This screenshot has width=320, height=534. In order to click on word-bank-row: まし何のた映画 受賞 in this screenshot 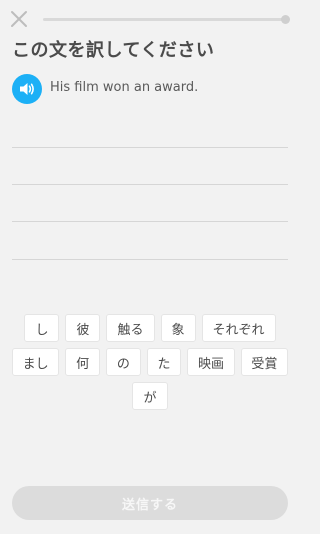, I will do `click(150, 362)`.